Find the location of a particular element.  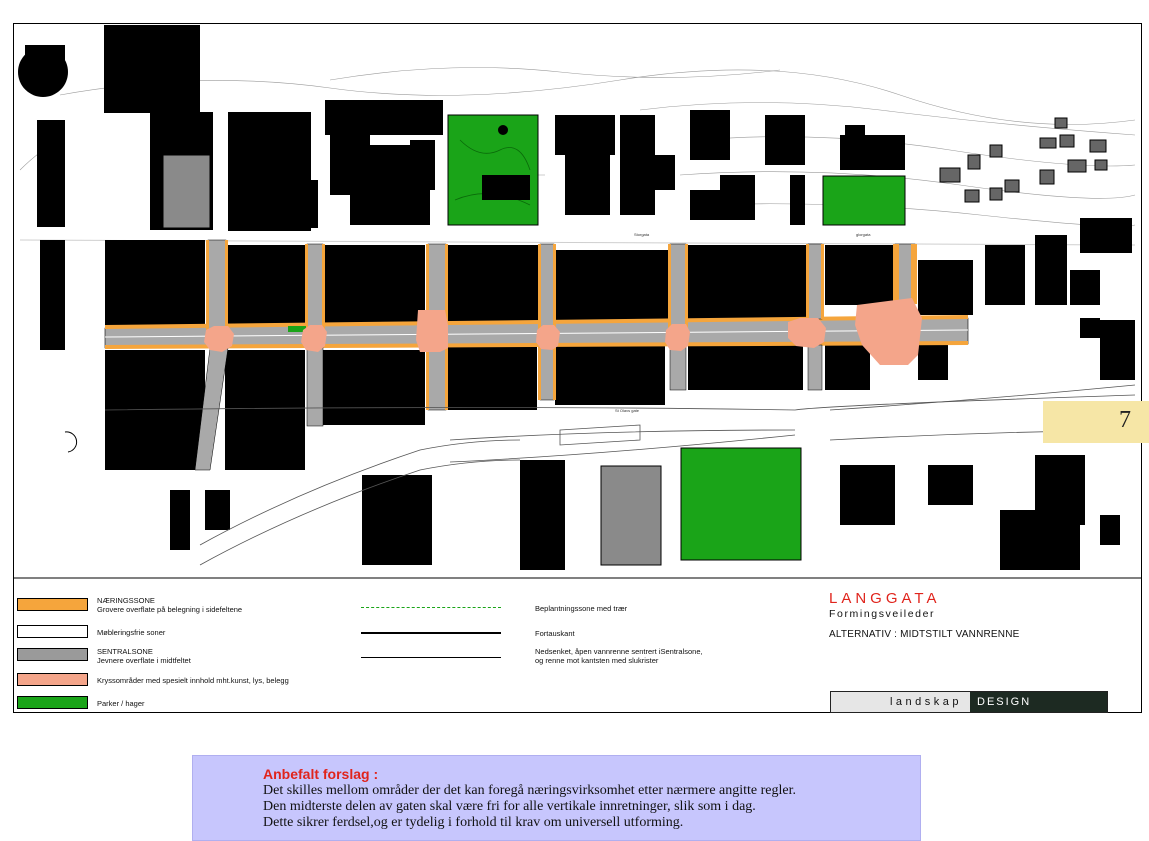

brand-right: DESIGN is located at coordinates (1038, 702).